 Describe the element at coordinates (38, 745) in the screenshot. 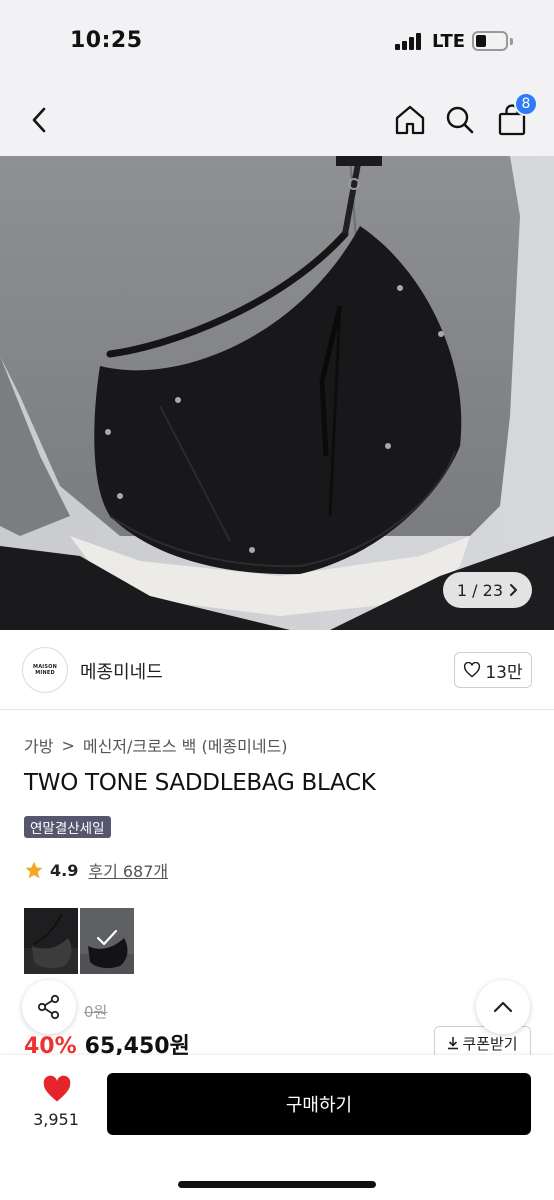

I see `breadcrumb-category: 가방` at that location.